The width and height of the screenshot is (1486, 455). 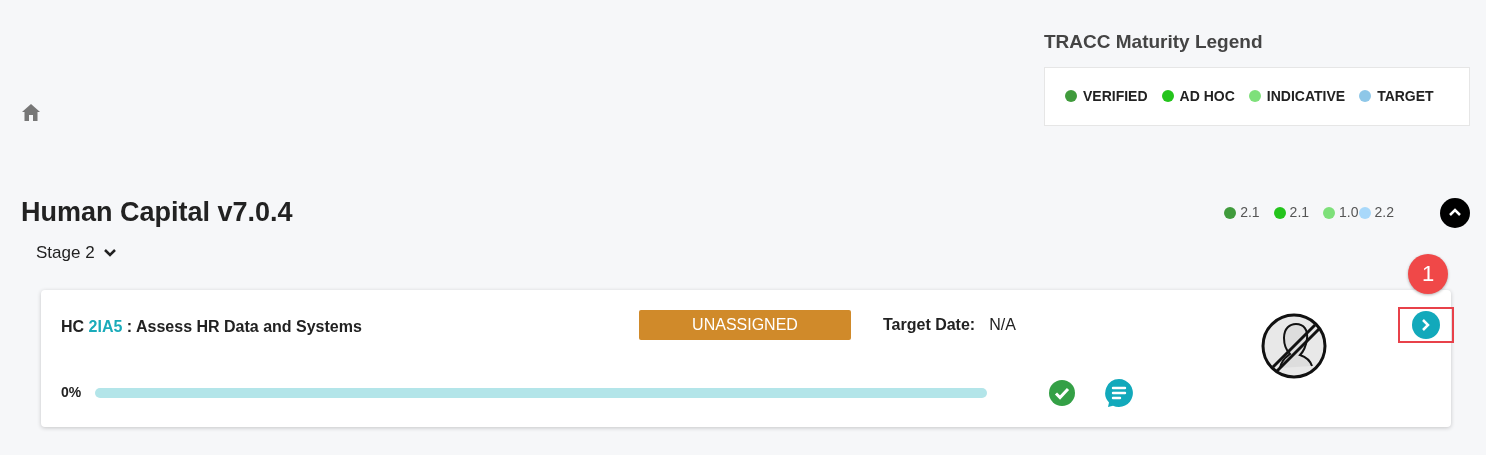 I want to click on module-title: Human Capital v7.0.4, so click(x=157, y=212).